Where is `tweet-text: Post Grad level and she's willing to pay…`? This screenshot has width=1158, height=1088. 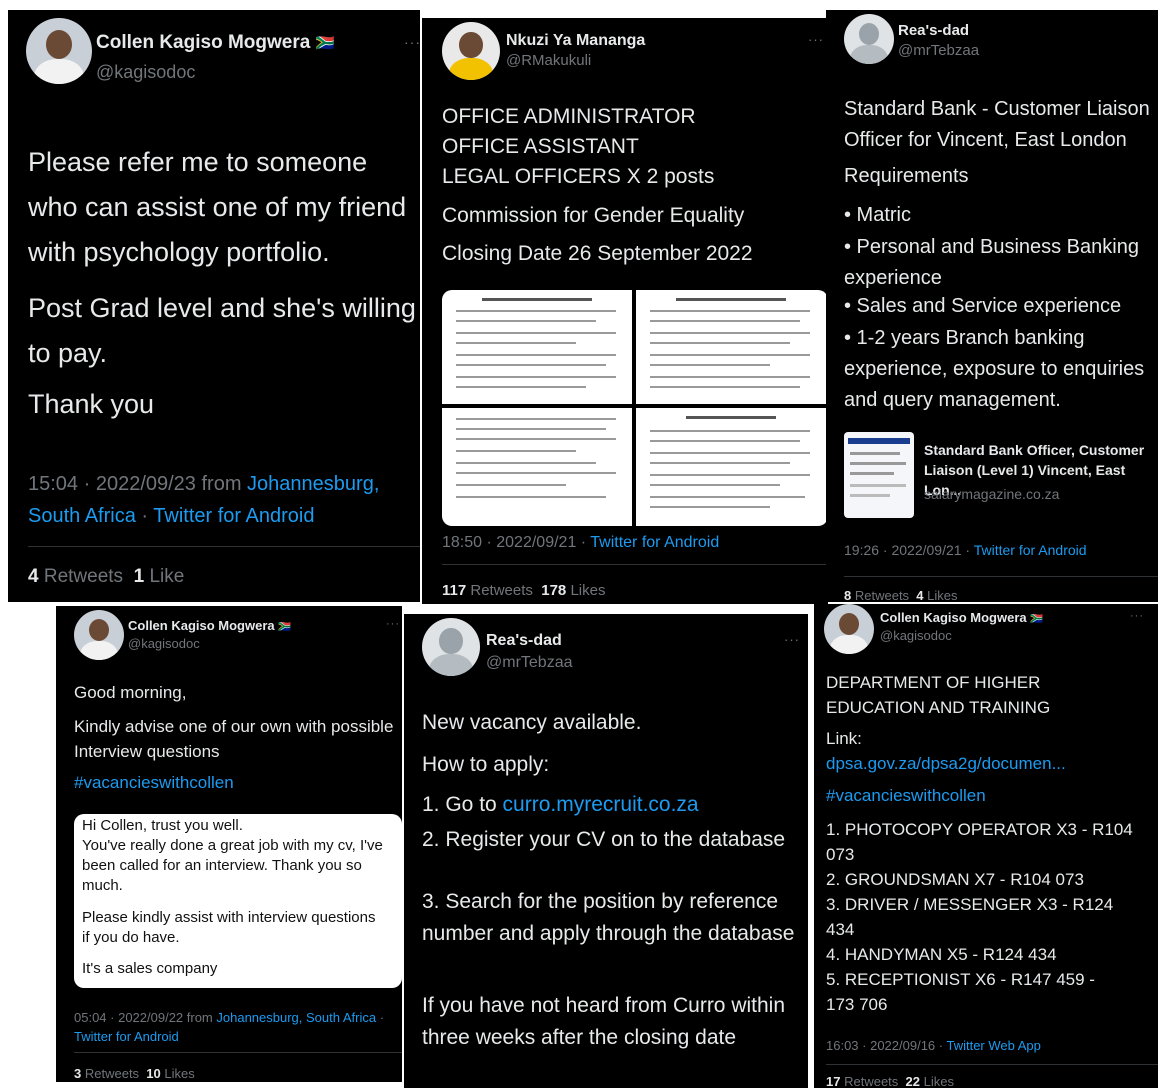 tweet-text: Post Grad level and she's willing to pay… is located at coordinates (222, 330).